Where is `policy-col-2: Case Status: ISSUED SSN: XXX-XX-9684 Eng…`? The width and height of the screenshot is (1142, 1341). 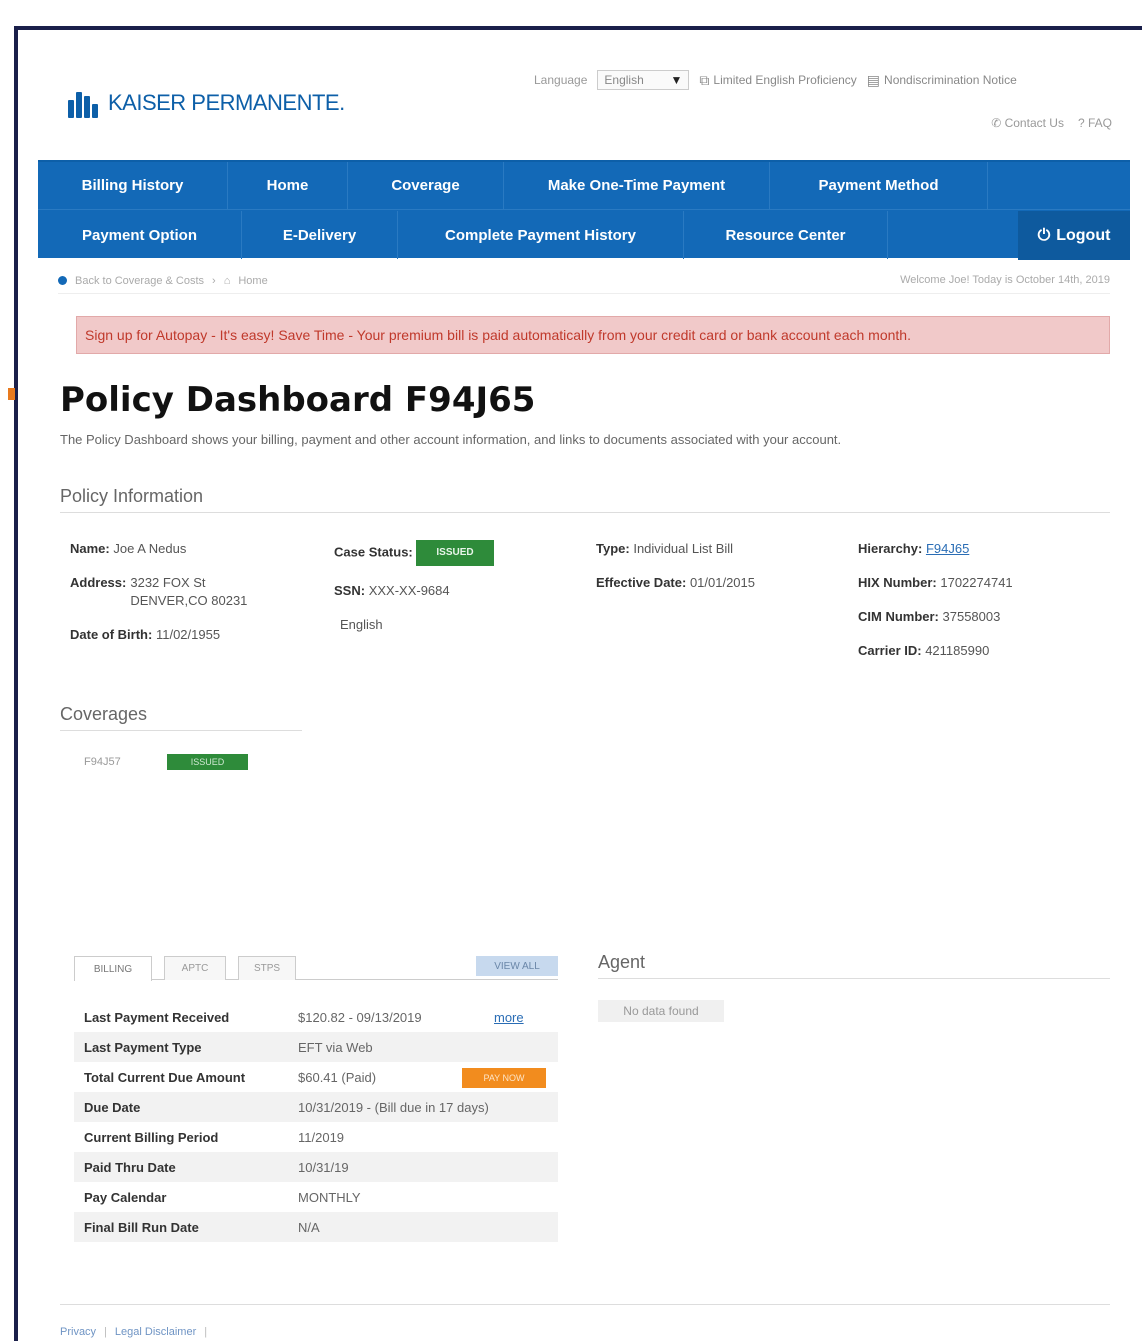
policy-col-2: Case Status: ISSUED SSN: XXX-XX-9684 Eng… is located at coordinates (454, 595).